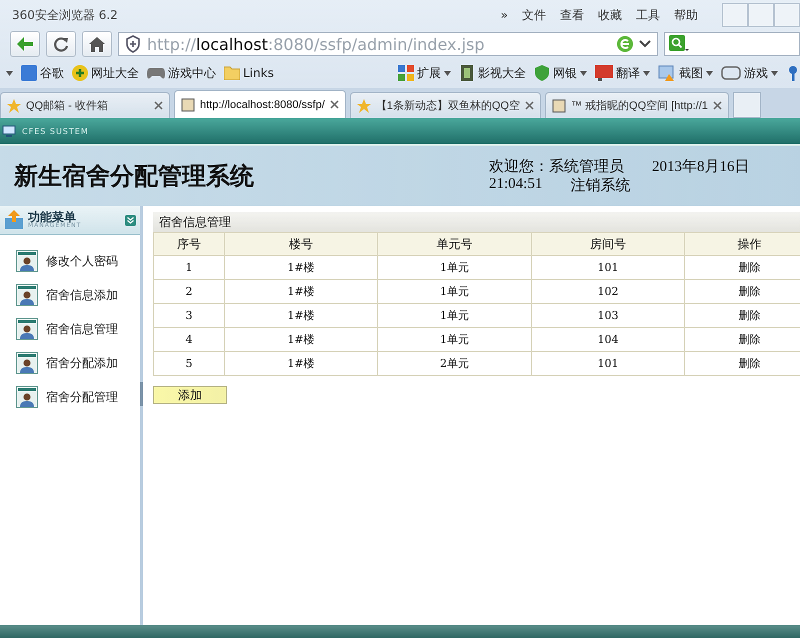 The image size is (800, 638). I want to click on system-label: CFES SUSTEM, so click(55, 131).